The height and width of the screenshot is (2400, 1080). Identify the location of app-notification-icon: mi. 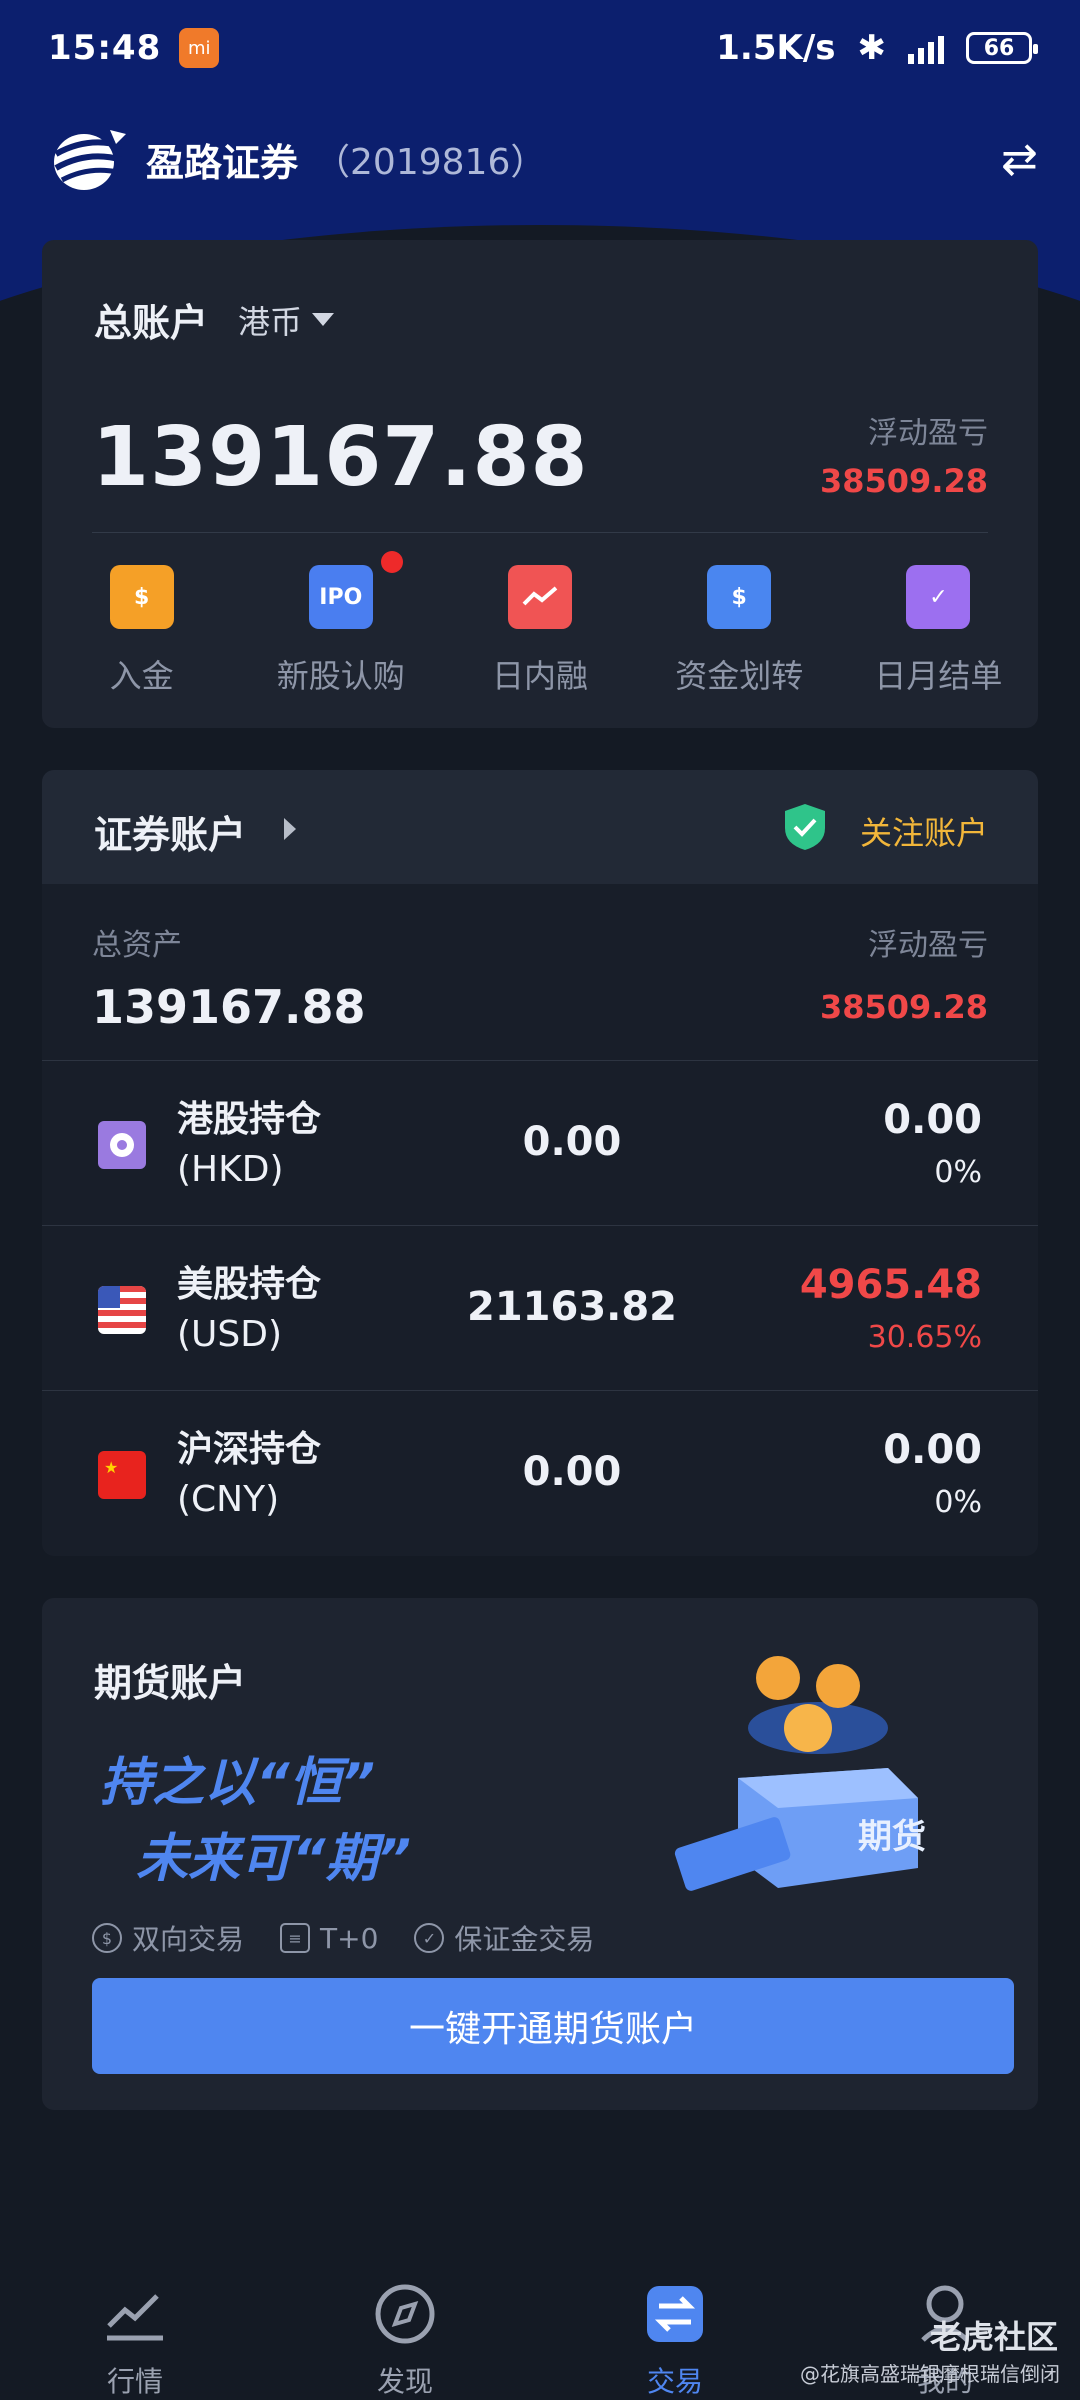
(199, 48).